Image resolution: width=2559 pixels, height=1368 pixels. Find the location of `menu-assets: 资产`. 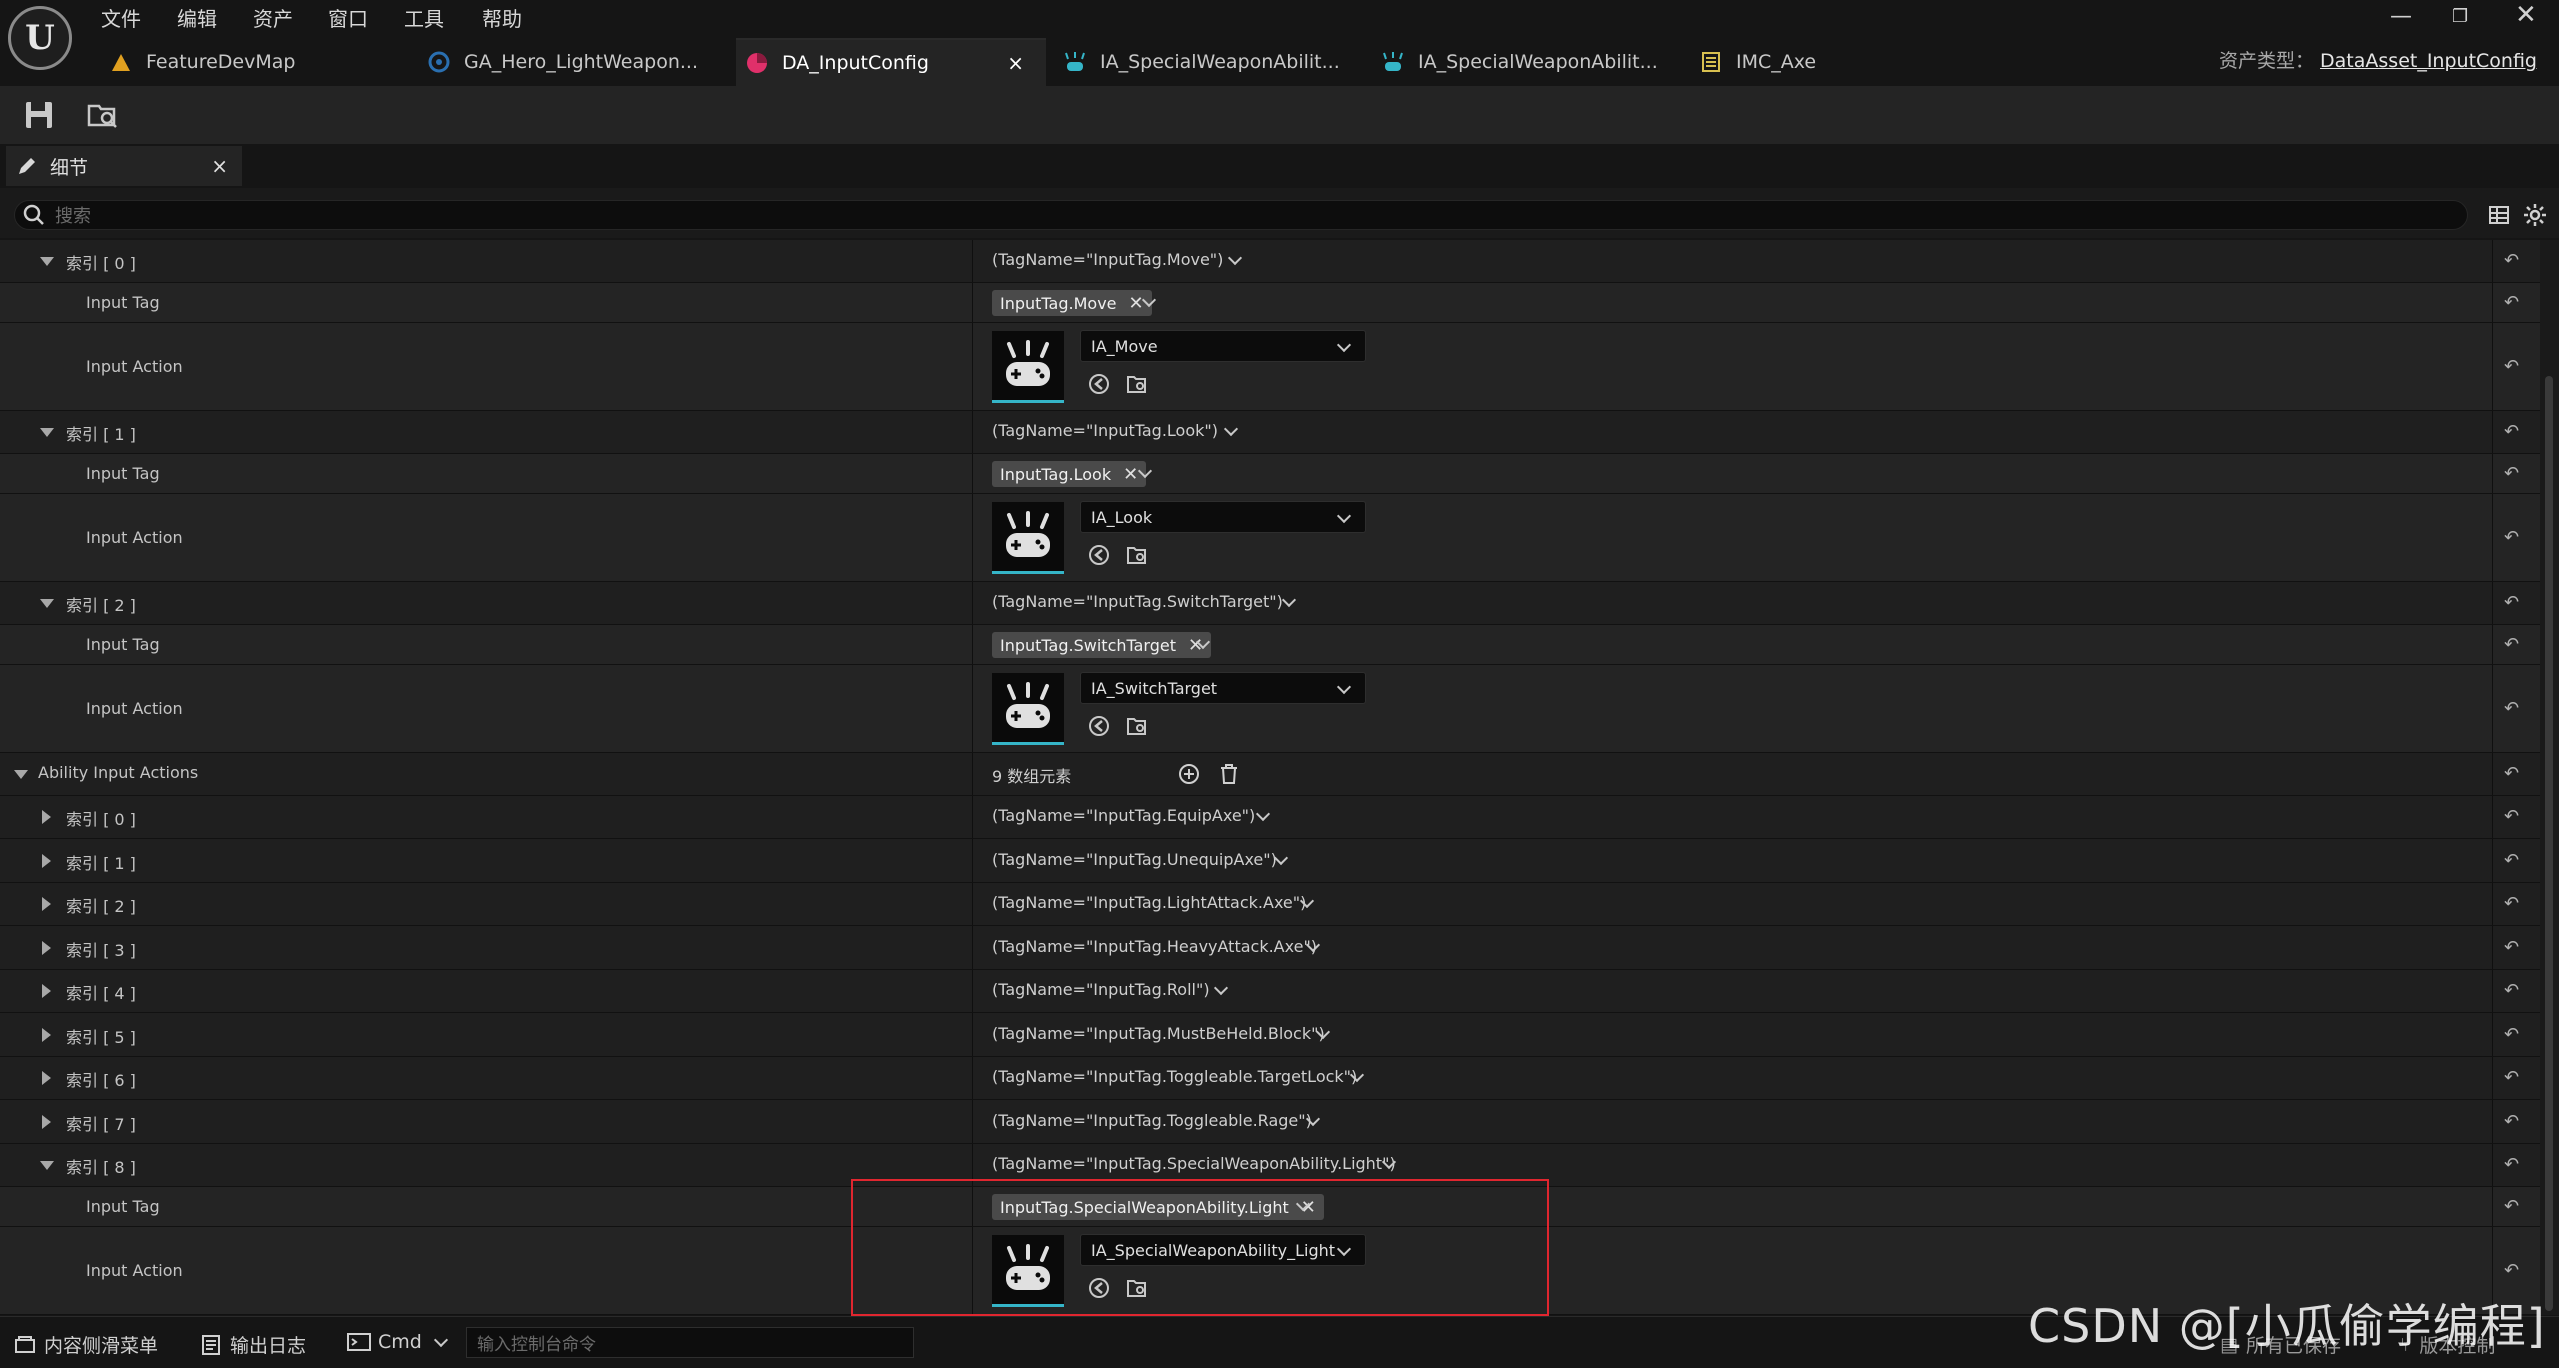

menu-assets: 资产 is located at coordinates (273, 17).